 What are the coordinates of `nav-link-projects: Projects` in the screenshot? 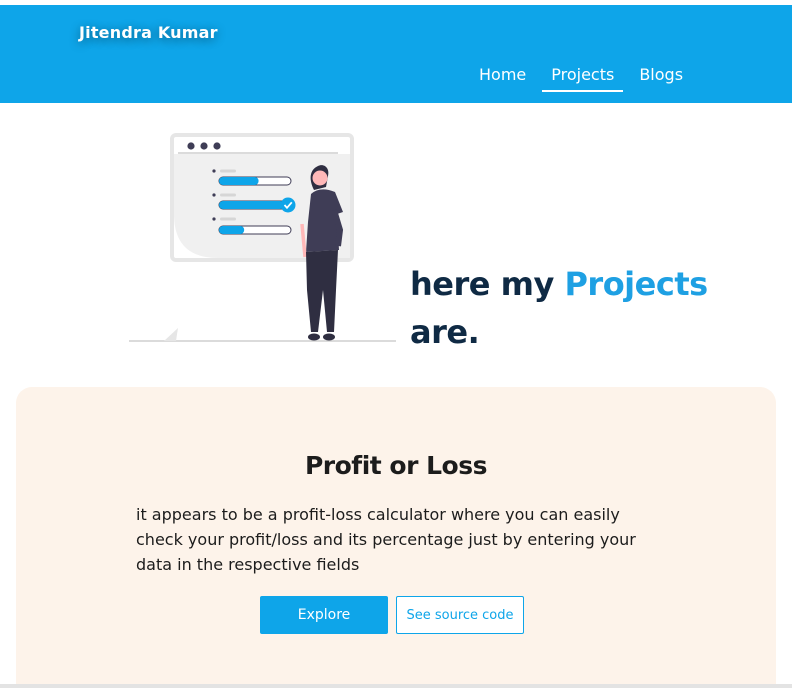 It's located at (583, 78).